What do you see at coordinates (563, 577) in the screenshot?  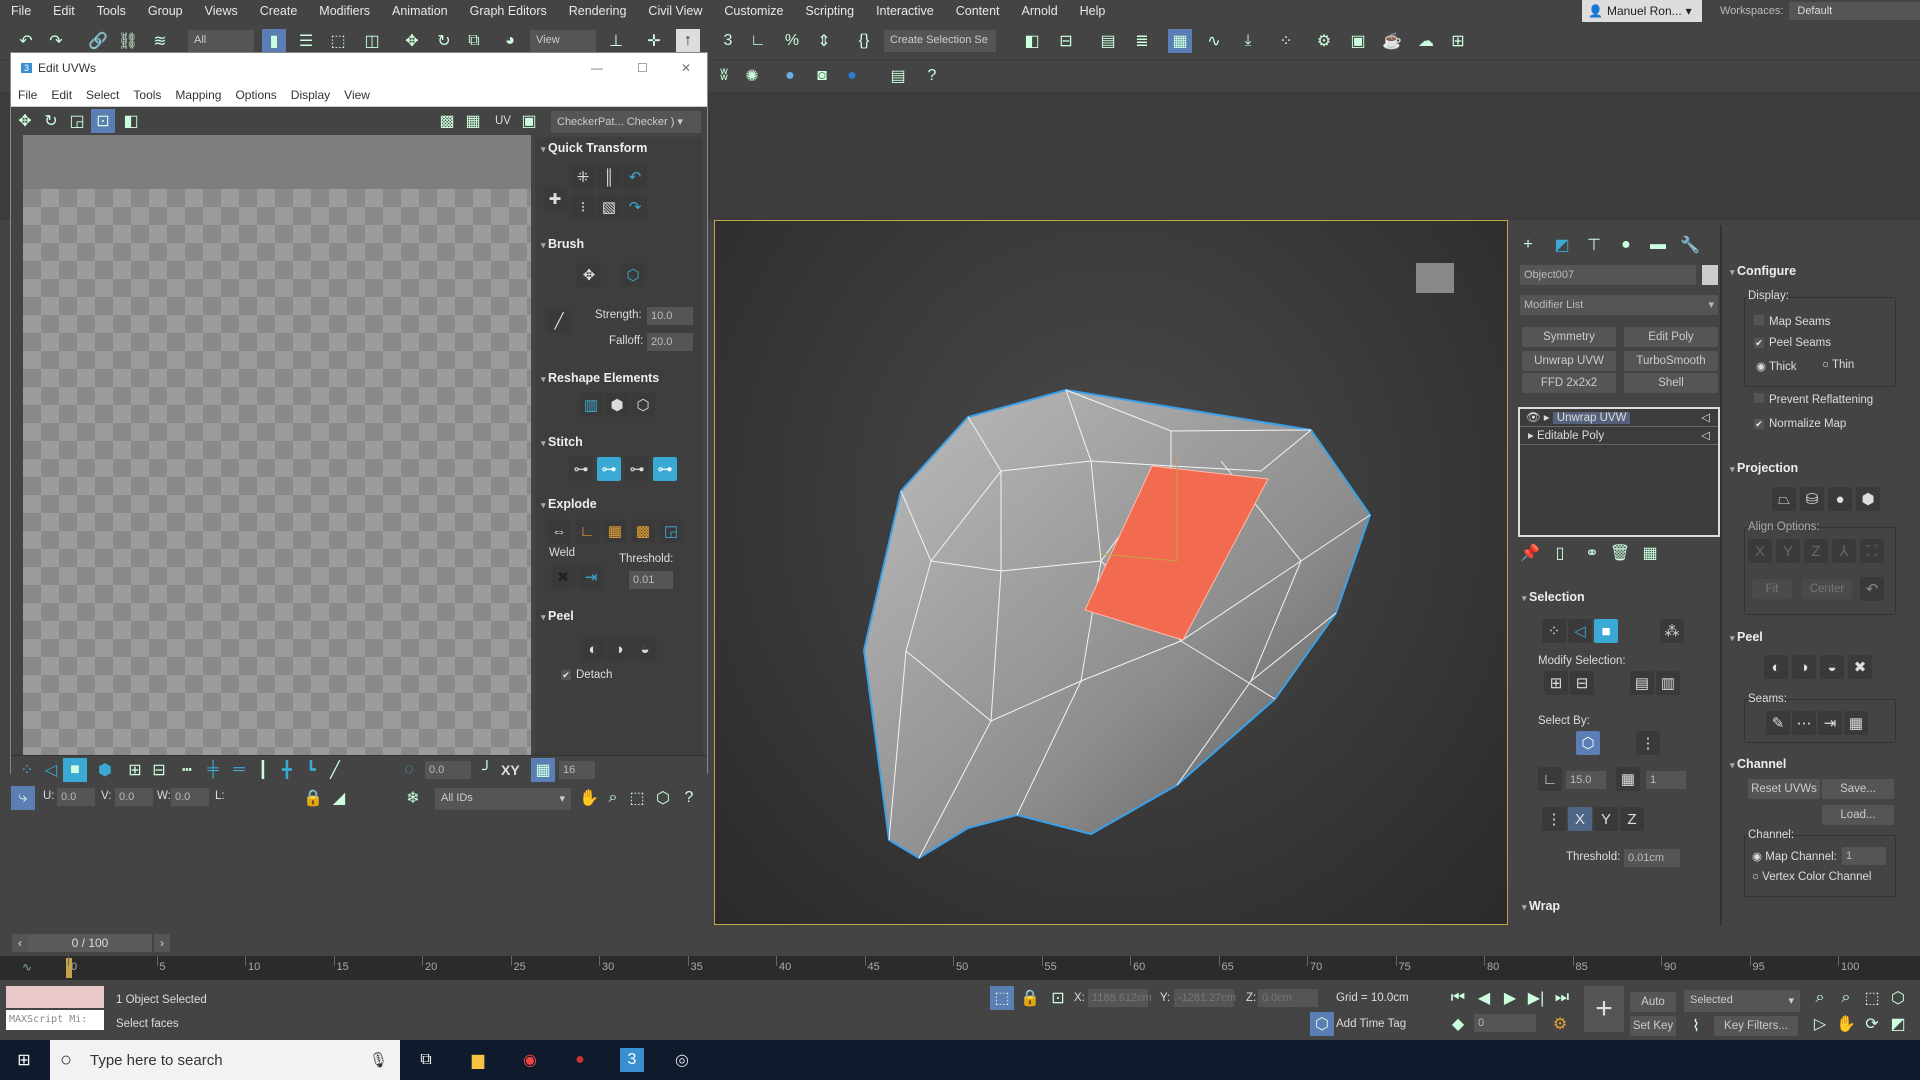 I see `weld-selected-icon: ✖` at bounding box center [563, 577].